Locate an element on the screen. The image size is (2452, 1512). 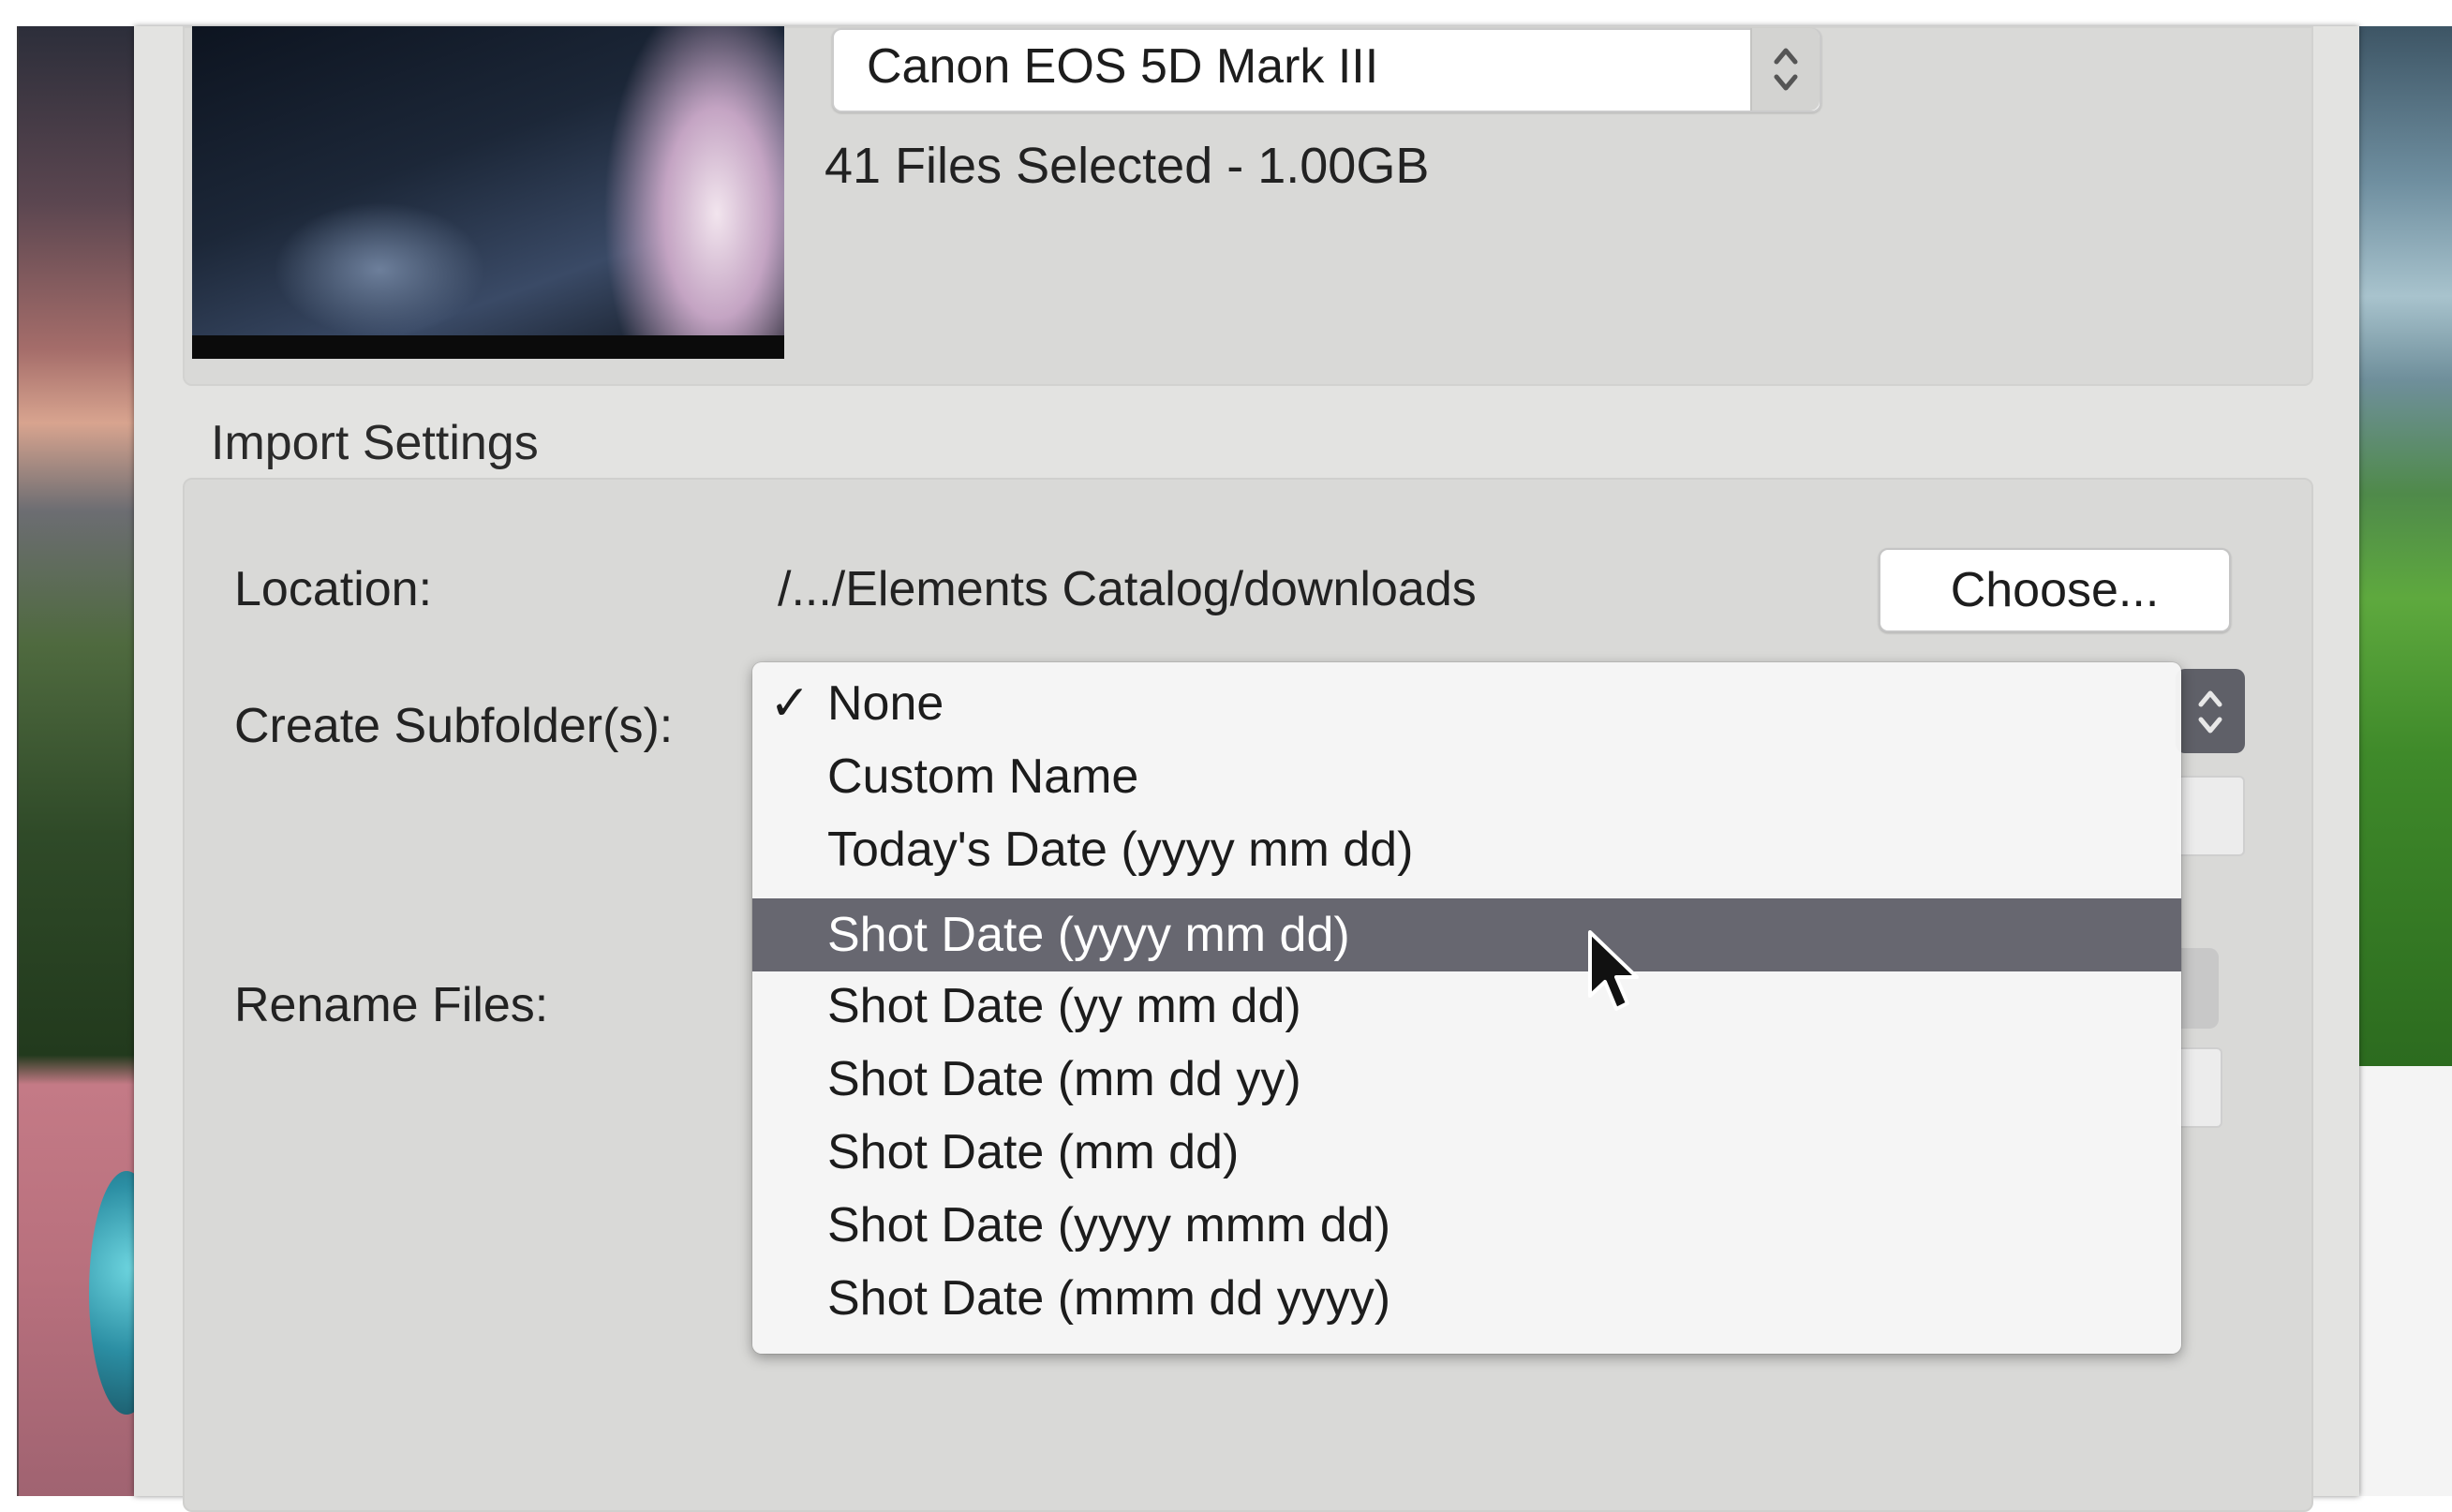
photo-thumbnail is located at coordinates (488, 192).